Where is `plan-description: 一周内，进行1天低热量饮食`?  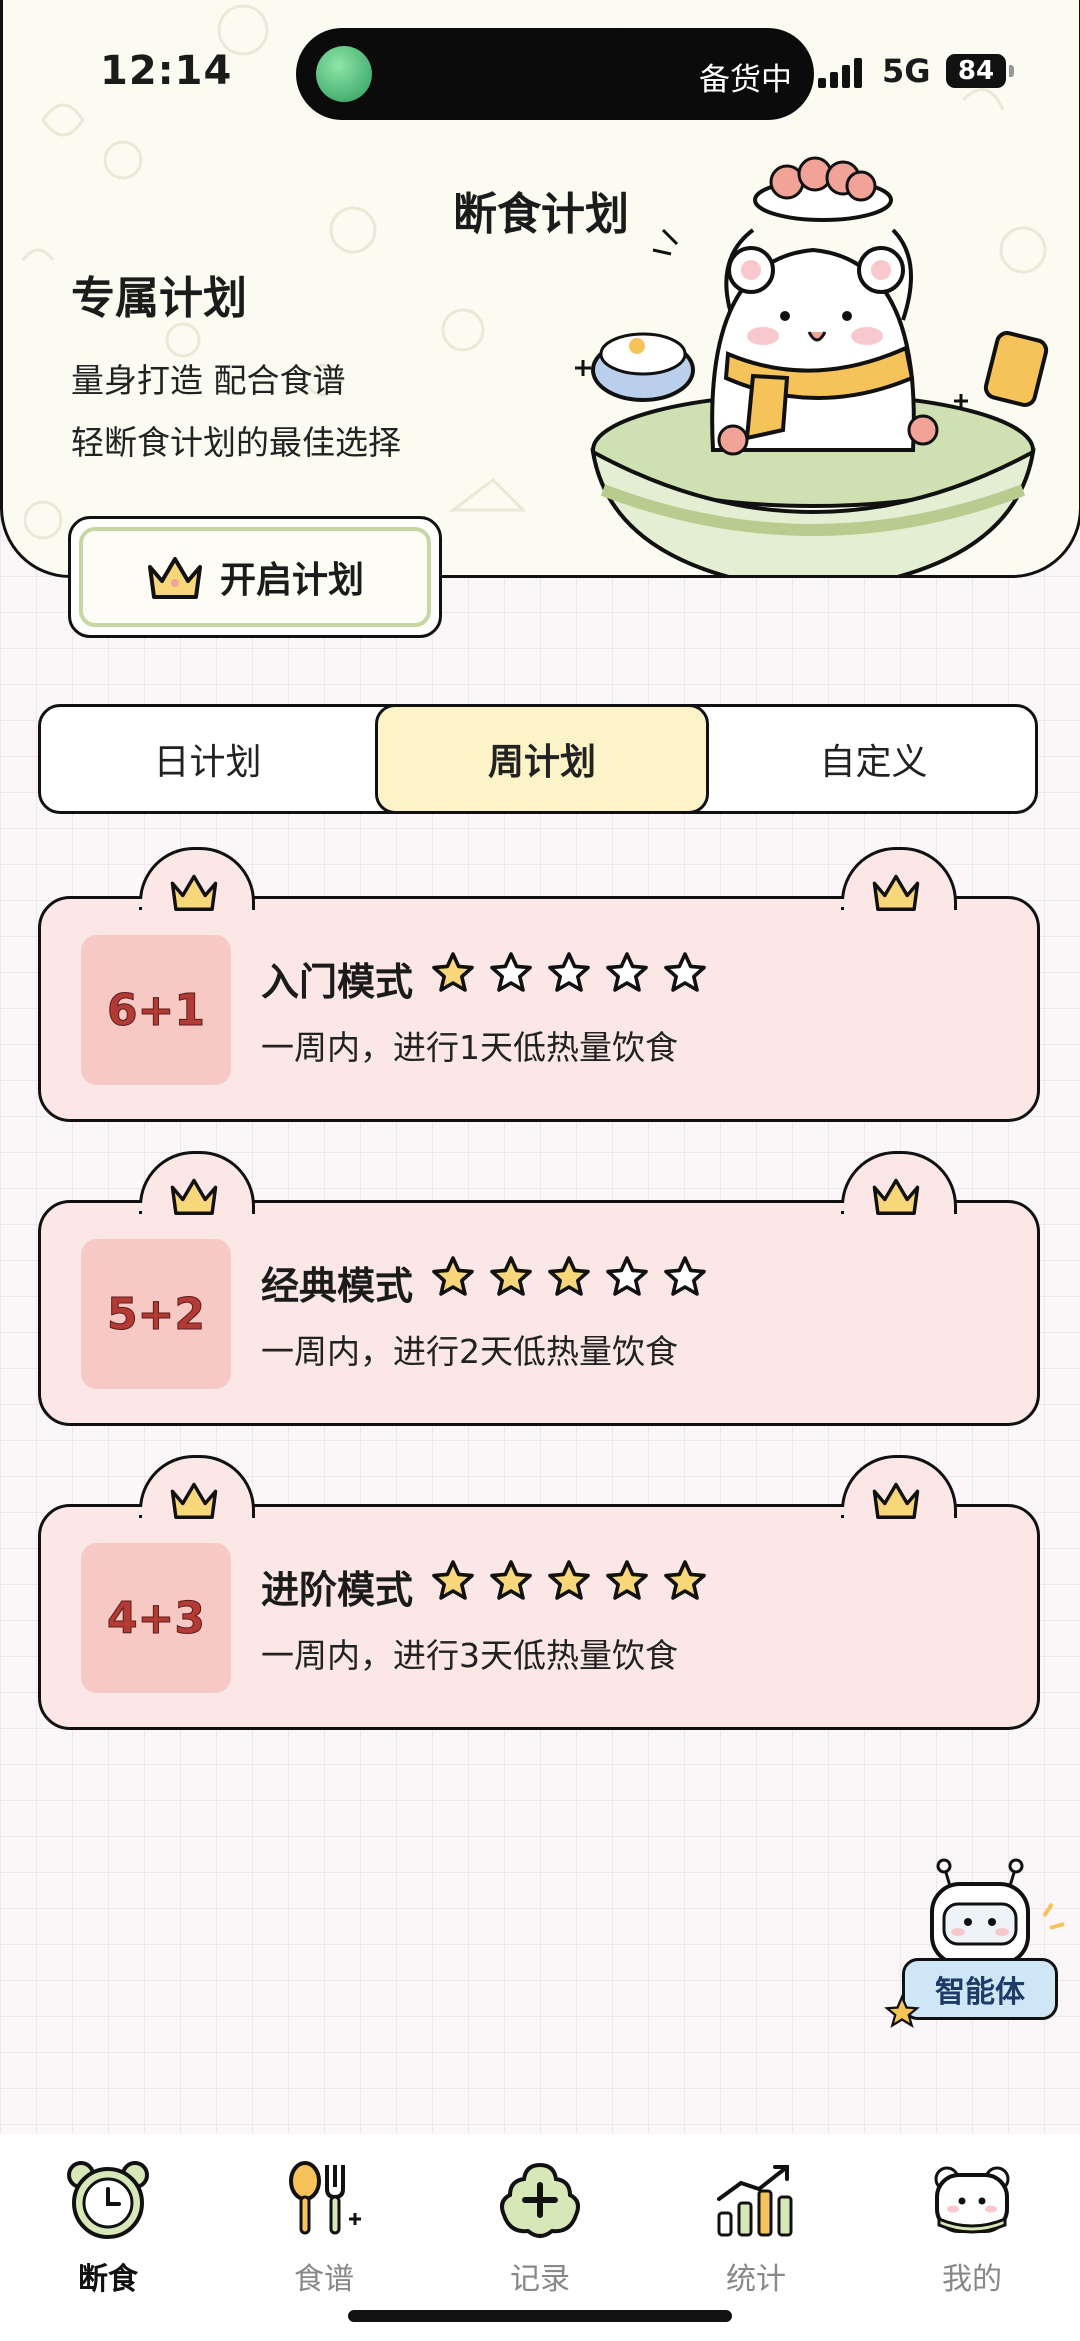 plan-description: 一周内，进行1天低热量饮食 is located at coordinates (469, 1047).